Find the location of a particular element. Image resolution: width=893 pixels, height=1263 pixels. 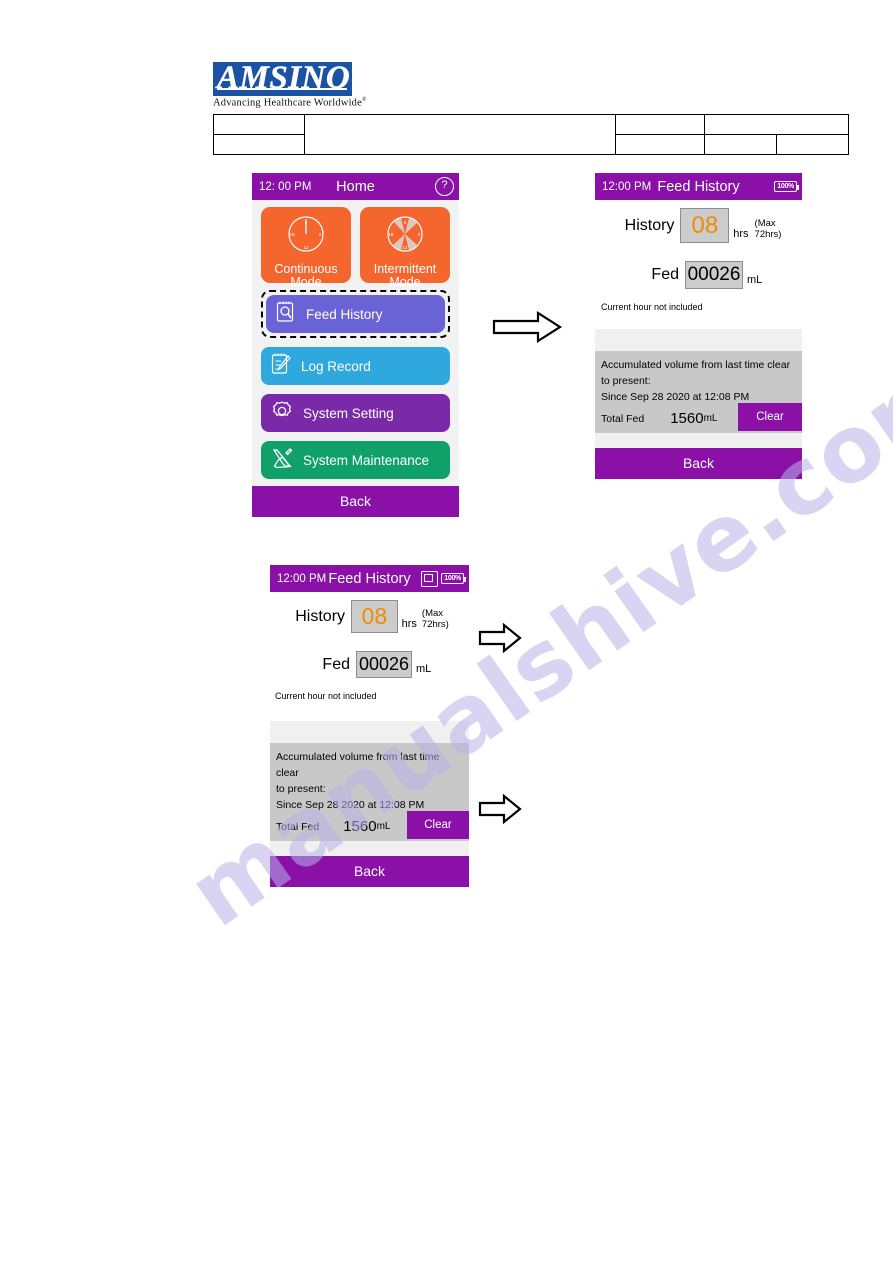

logo-tagline-text: Advancing Healthcare Worldwide is located at coordinates (287, 103).